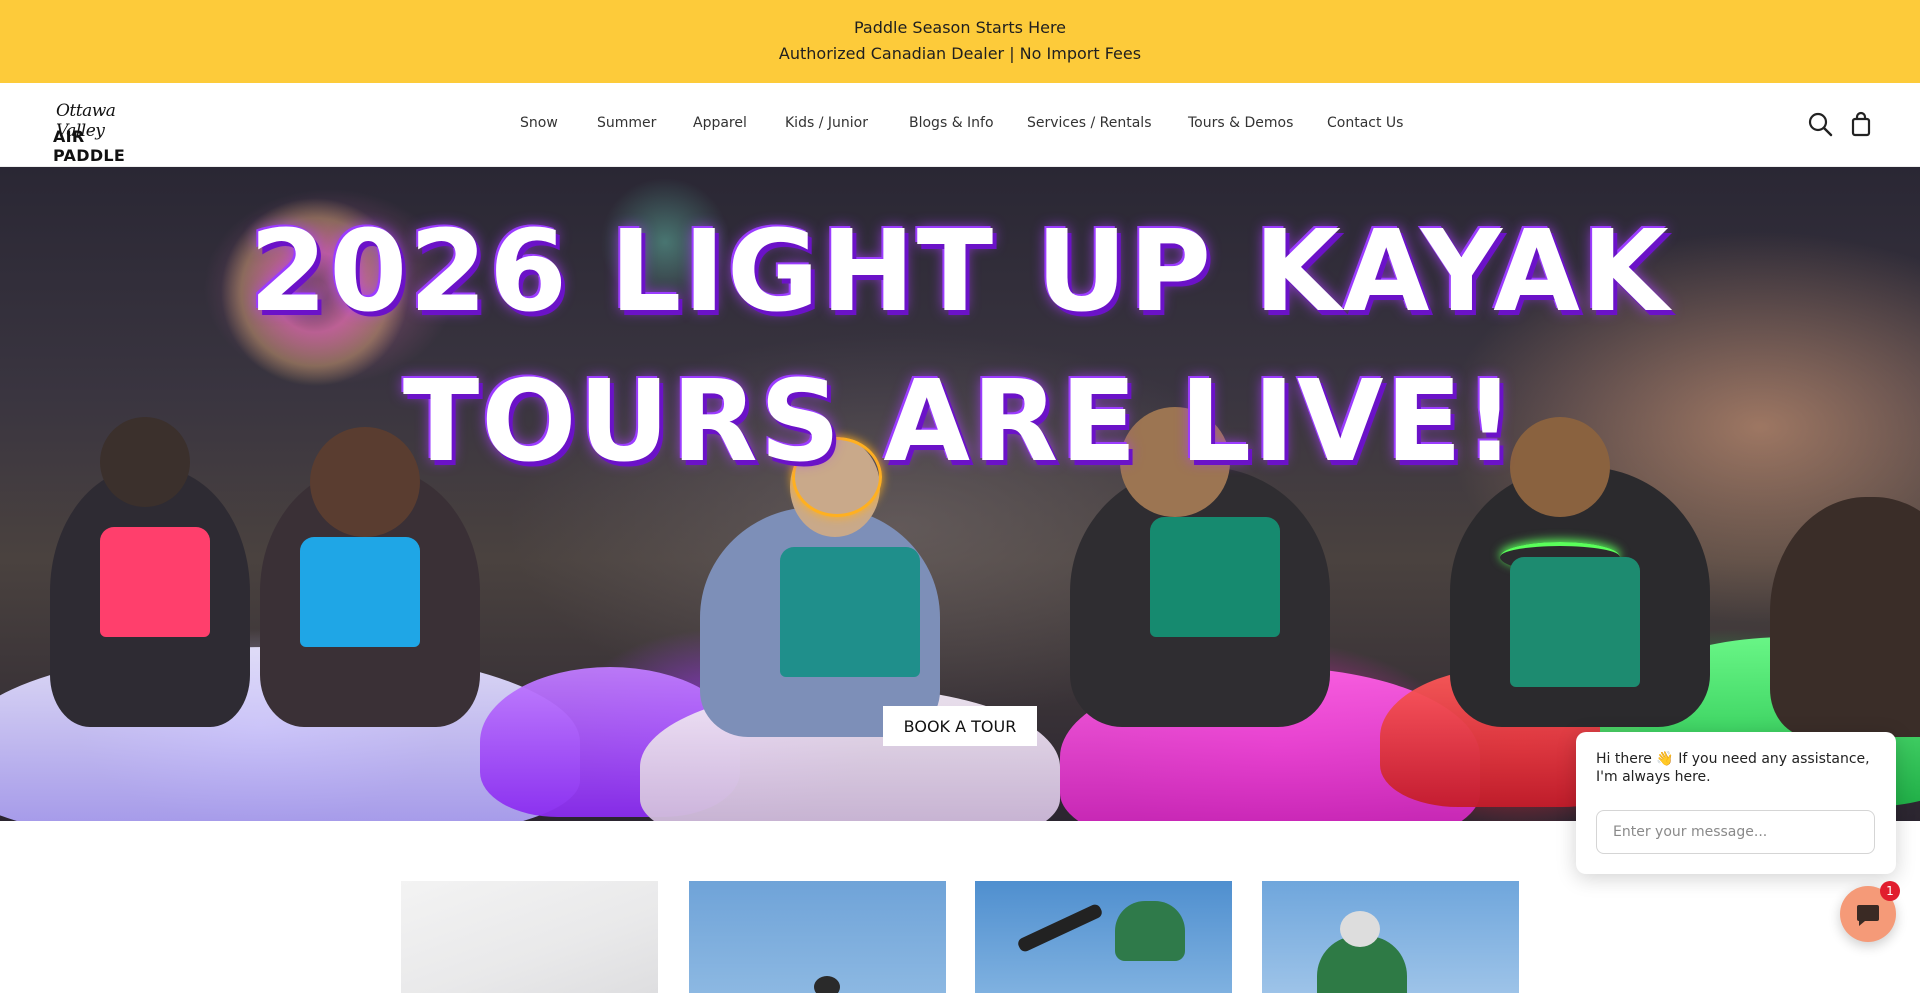 The width and height of the screenshot is (1920, 993). Describe the element at coordinates (1360, 929) in the screenshot. I see `tile-photo-helmet` at that location.